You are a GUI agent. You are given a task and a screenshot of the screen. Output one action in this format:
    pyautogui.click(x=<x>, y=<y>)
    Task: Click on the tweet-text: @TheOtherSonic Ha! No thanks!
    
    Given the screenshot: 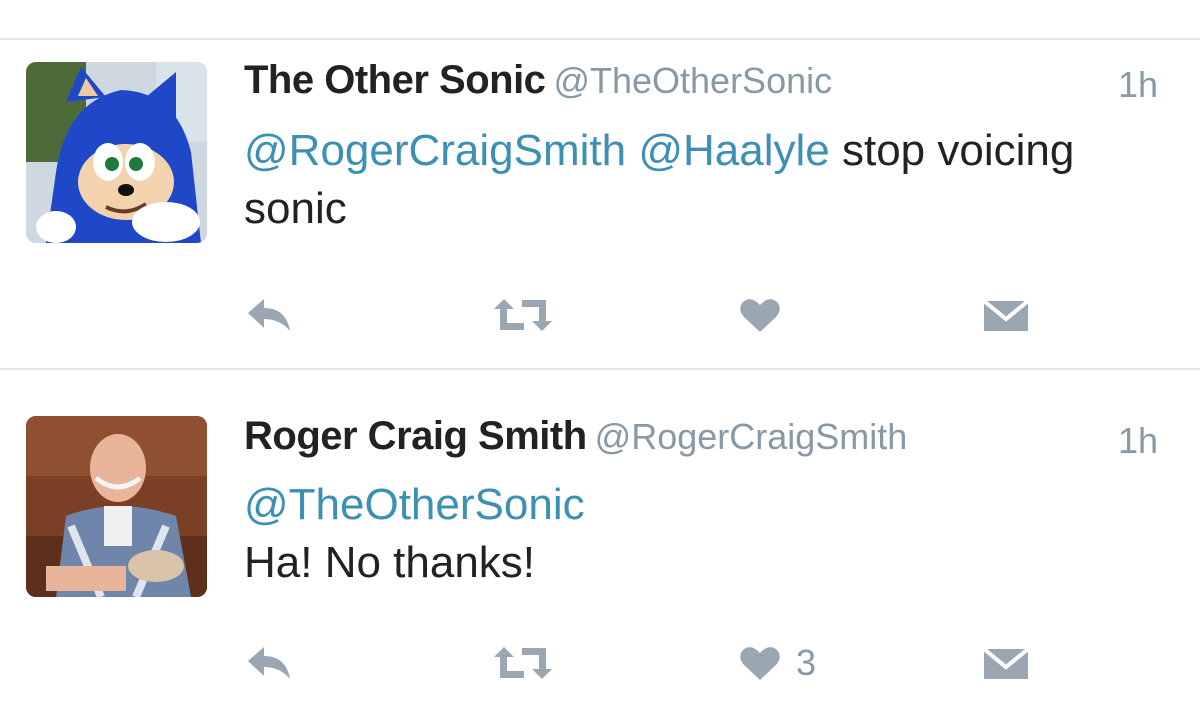 What is the action you would take?
    pyautogui.click(x=694, y=534)
    